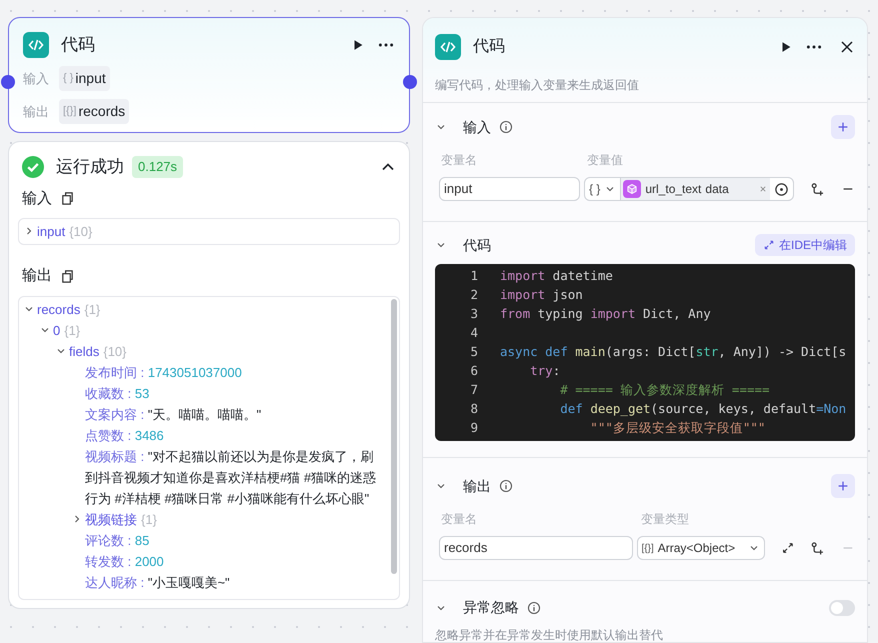  What do you see at coordinates (537, 85) in the screenshot?
I see `panel-description: 编写代码，处理输入变量来生成返回值` at bounding box center [537, 85].